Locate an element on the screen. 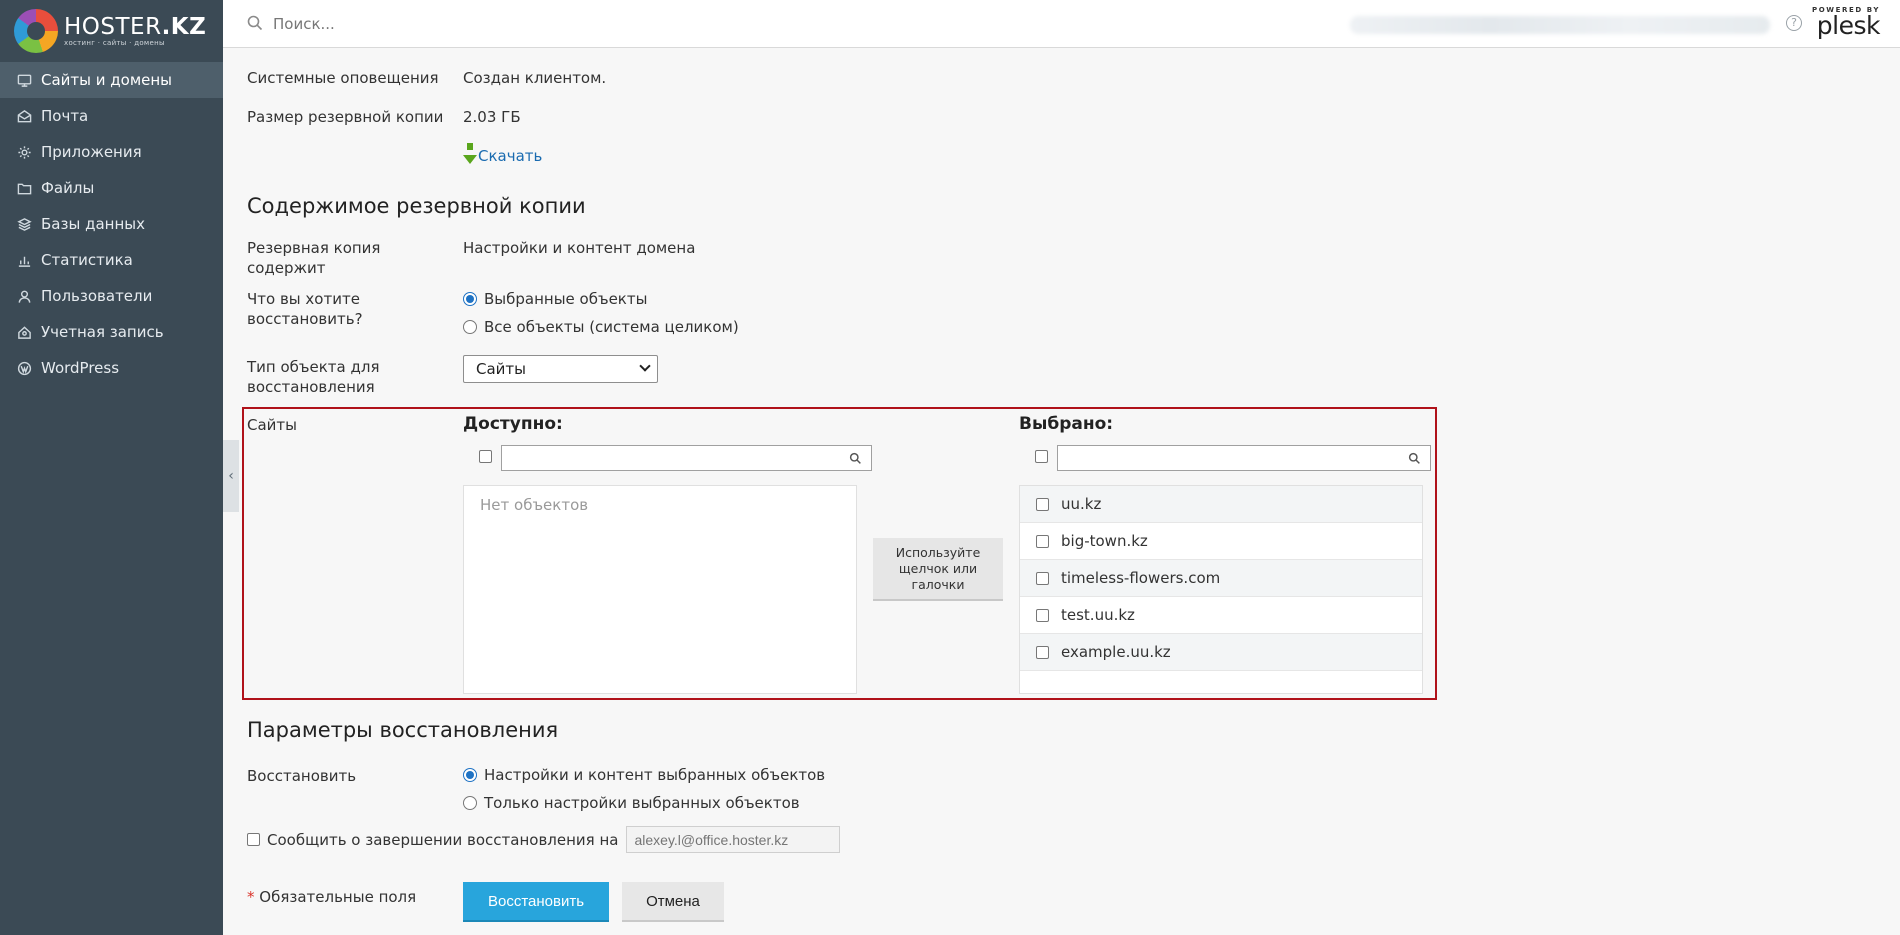 This screenshot has width=1900, height=935. available-select-all-checkbox is located at coordinates (485, 456).